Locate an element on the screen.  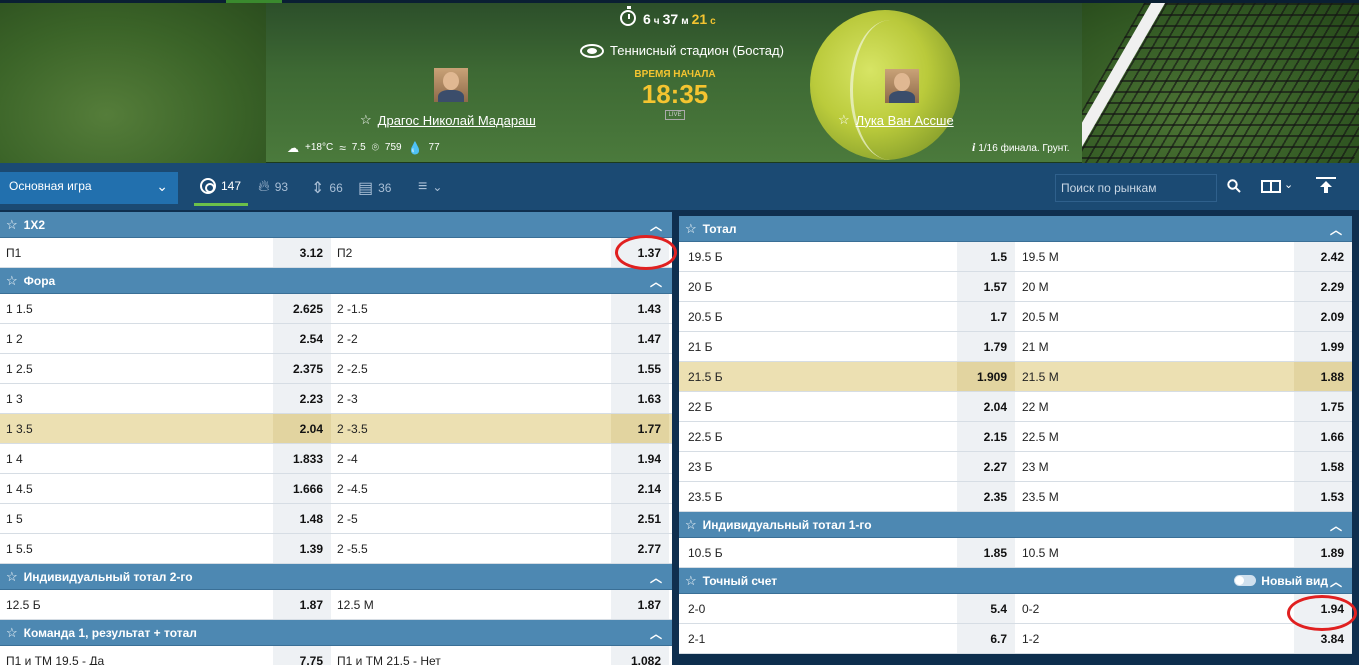
outcome-name: 21.5 Б is located at coordinates (818, 376).